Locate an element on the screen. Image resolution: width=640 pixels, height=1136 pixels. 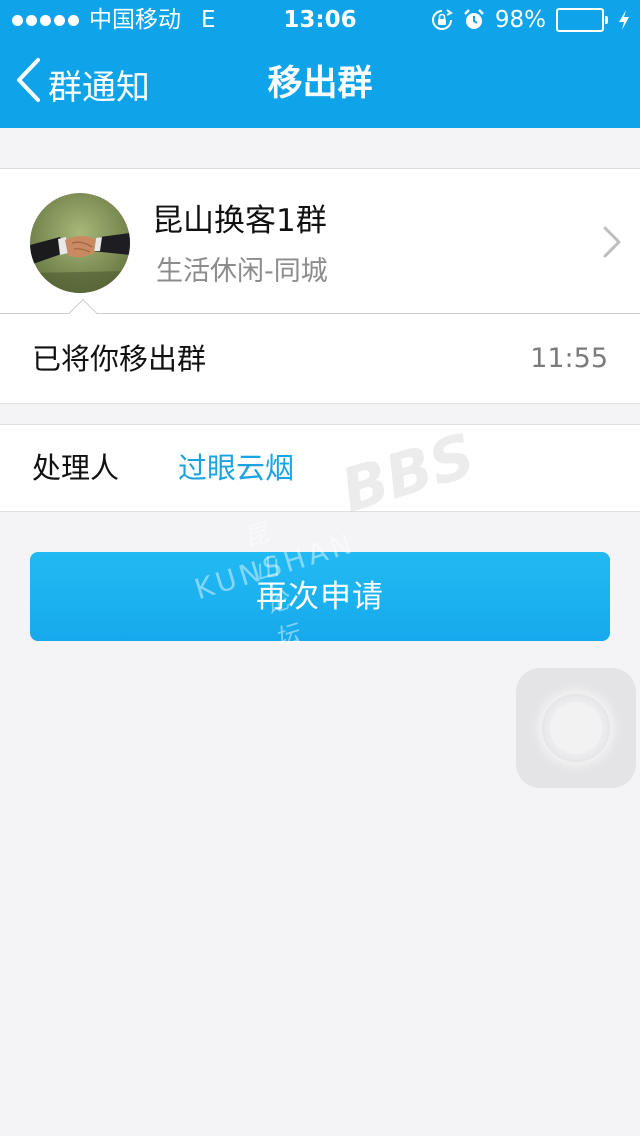
group-name: 昆山换客1群 is located at coordinates (239, 221).